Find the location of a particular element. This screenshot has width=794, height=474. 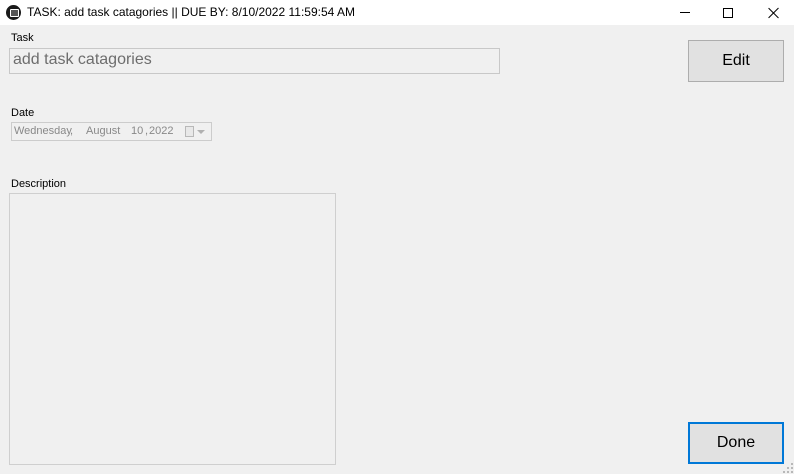

description-label: Description is located at coordinates (39, 184).